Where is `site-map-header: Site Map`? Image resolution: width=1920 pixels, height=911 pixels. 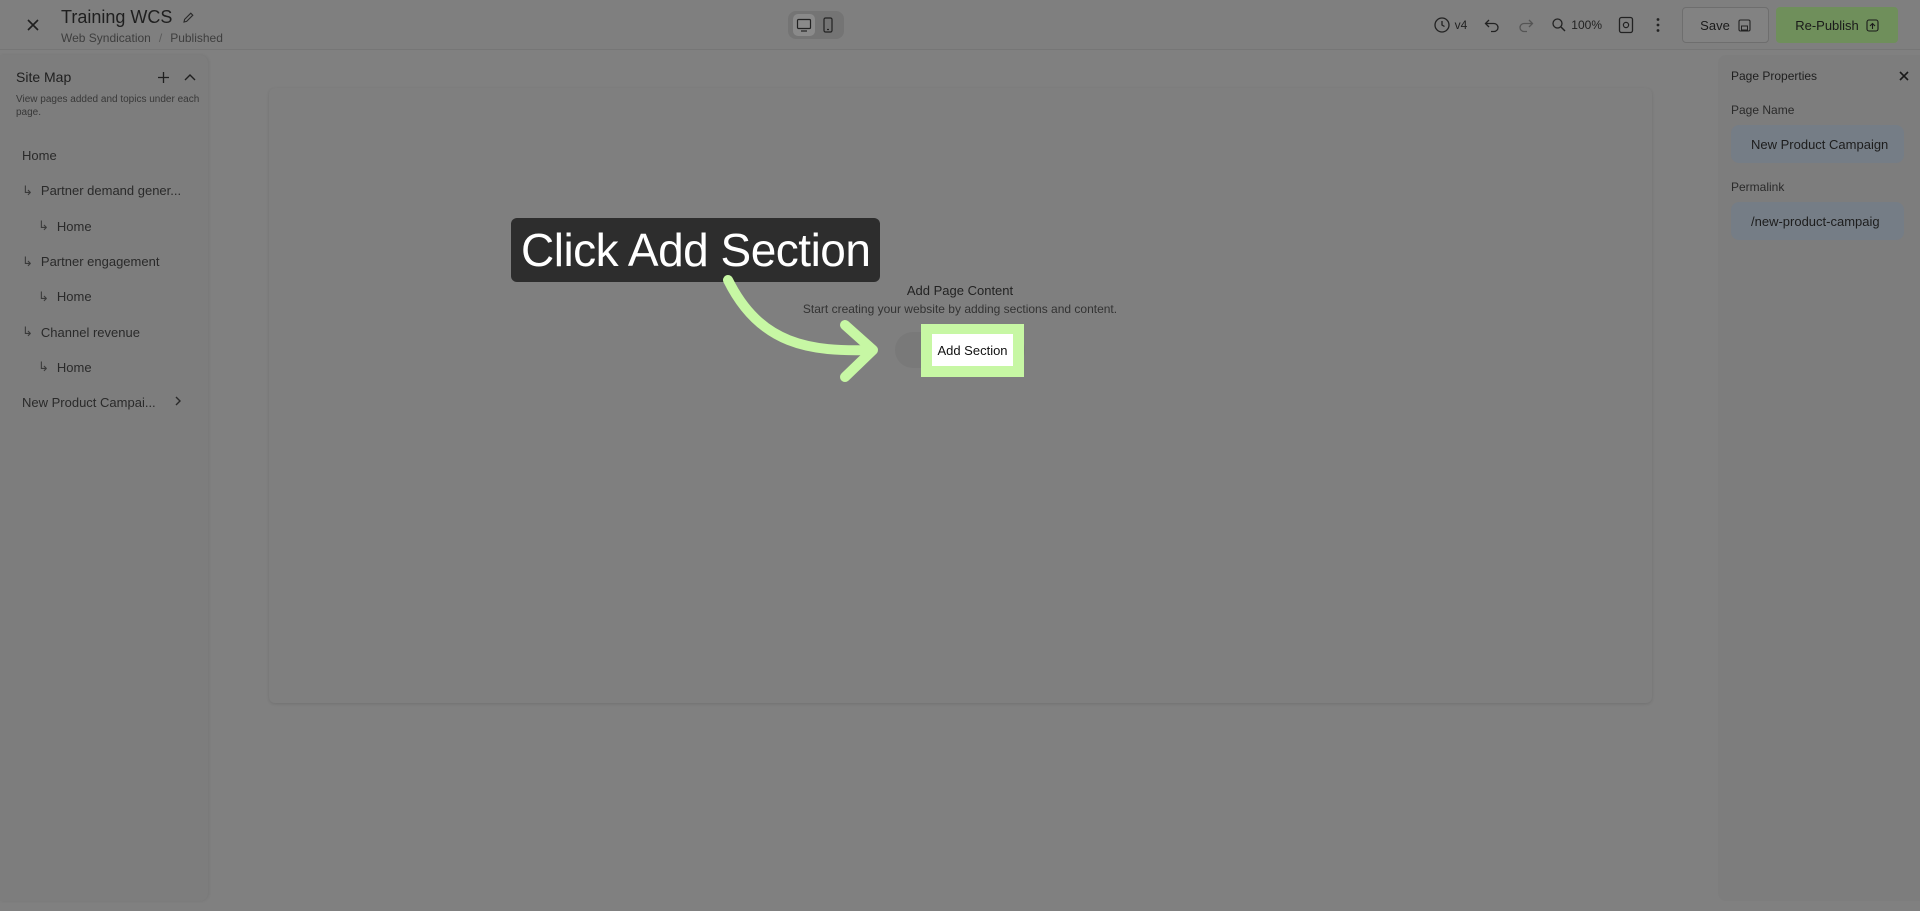
site-map-header: Site Map is located at coordinates (106, 77).